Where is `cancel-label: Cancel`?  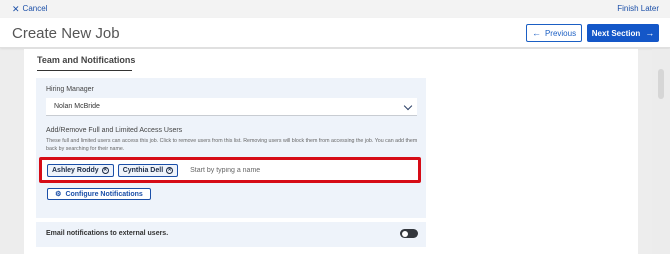 cancel-label: Cancel is located at coordinates (35, 8).